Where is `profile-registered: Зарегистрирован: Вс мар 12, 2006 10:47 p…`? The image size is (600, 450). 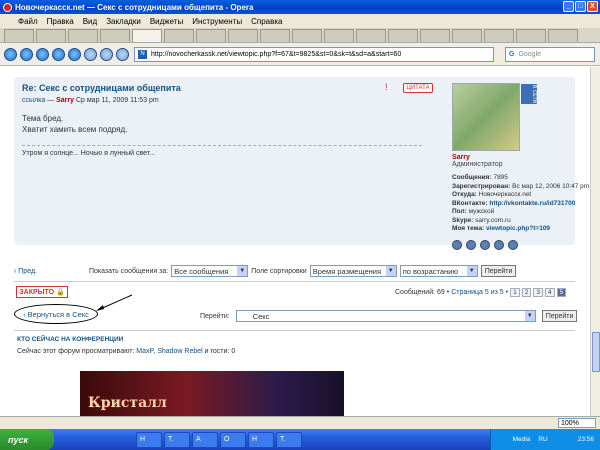
profile-registered: Зарегистрирован: Вс мар 12, 2006 10:47 p… is located at coordinates (520, 187).